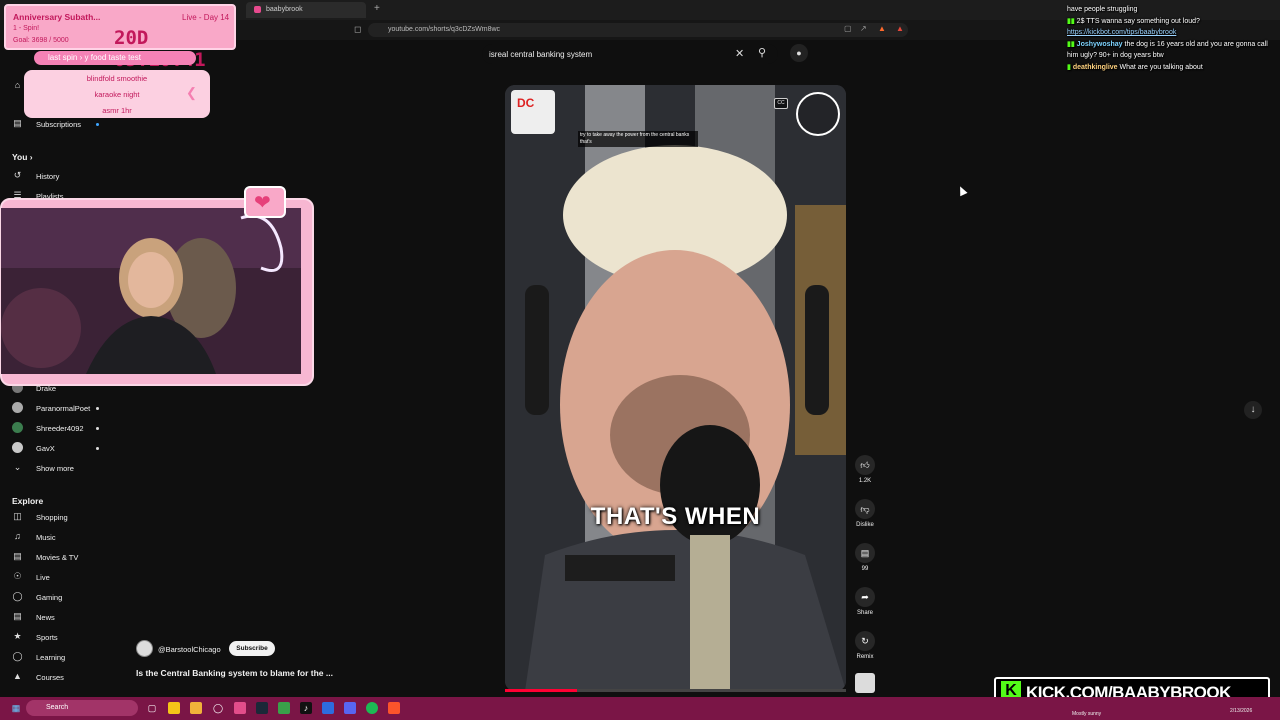  Describe the element at coordinates (865, 645) in the screenshot. I see `remix-button: ↻ Remix` at that location.